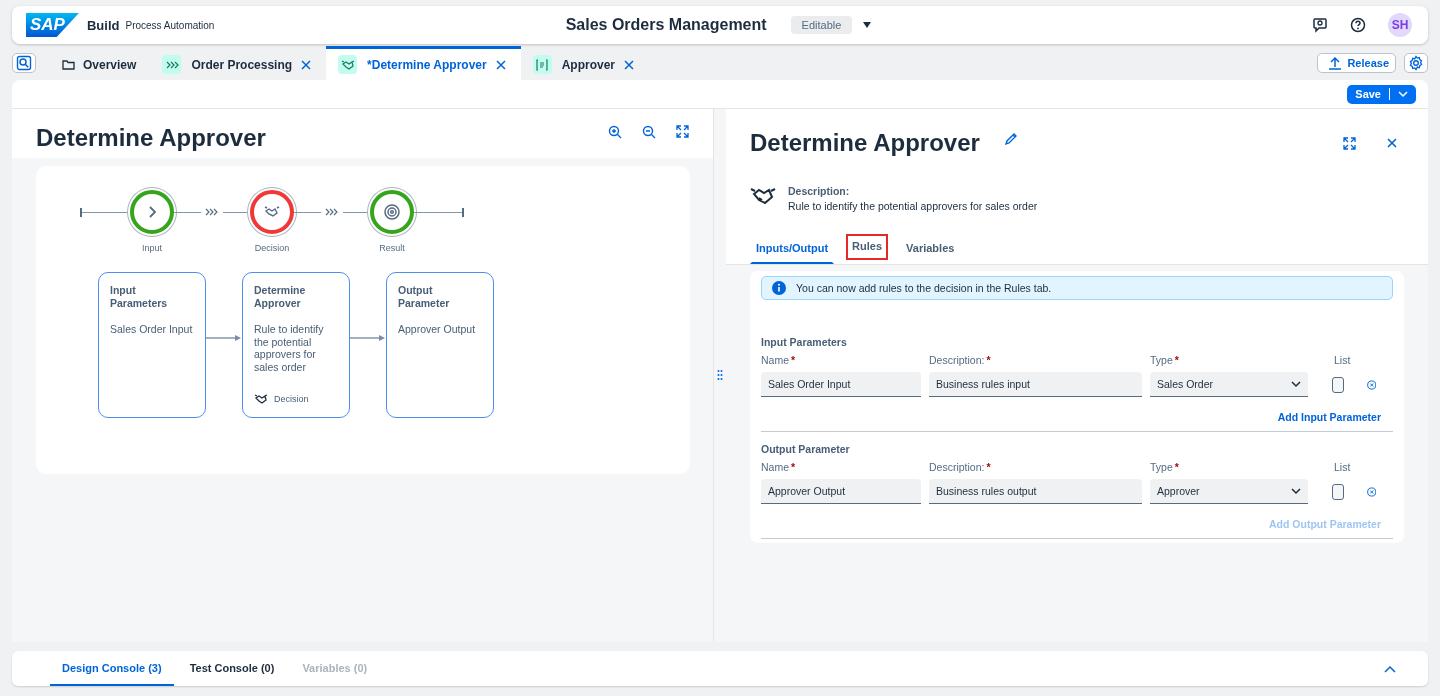 The height and width of the screenshot is (696, 1440). I want to click on add-parameter-link: Add Input Parameter, so click(1329, 417).